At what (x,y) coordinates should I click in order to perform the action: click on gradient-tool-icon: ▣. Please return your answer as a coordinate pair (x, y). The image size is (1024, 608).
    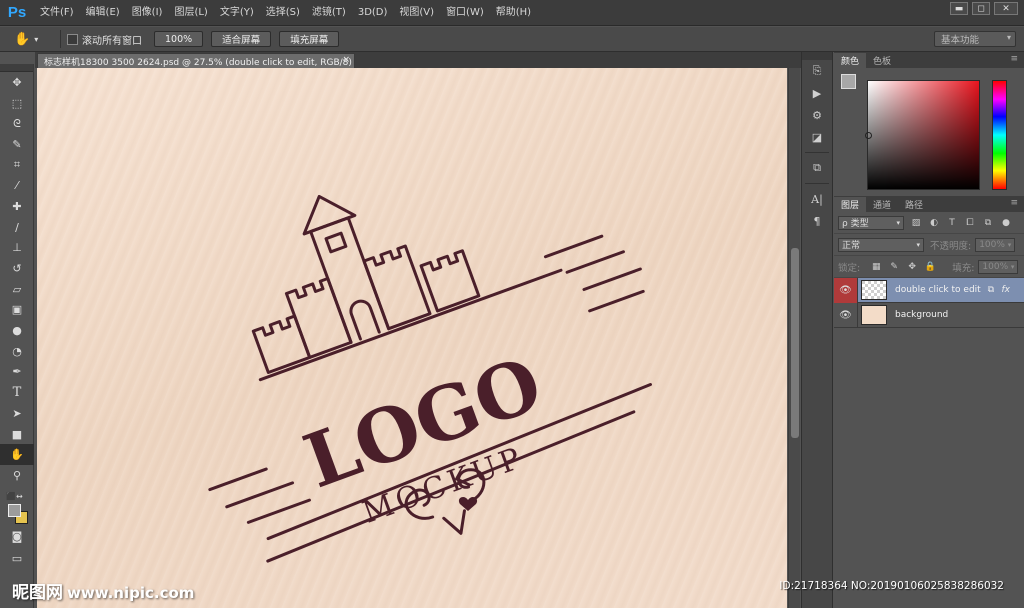
    Looking at the image, I should click on (17, 310).